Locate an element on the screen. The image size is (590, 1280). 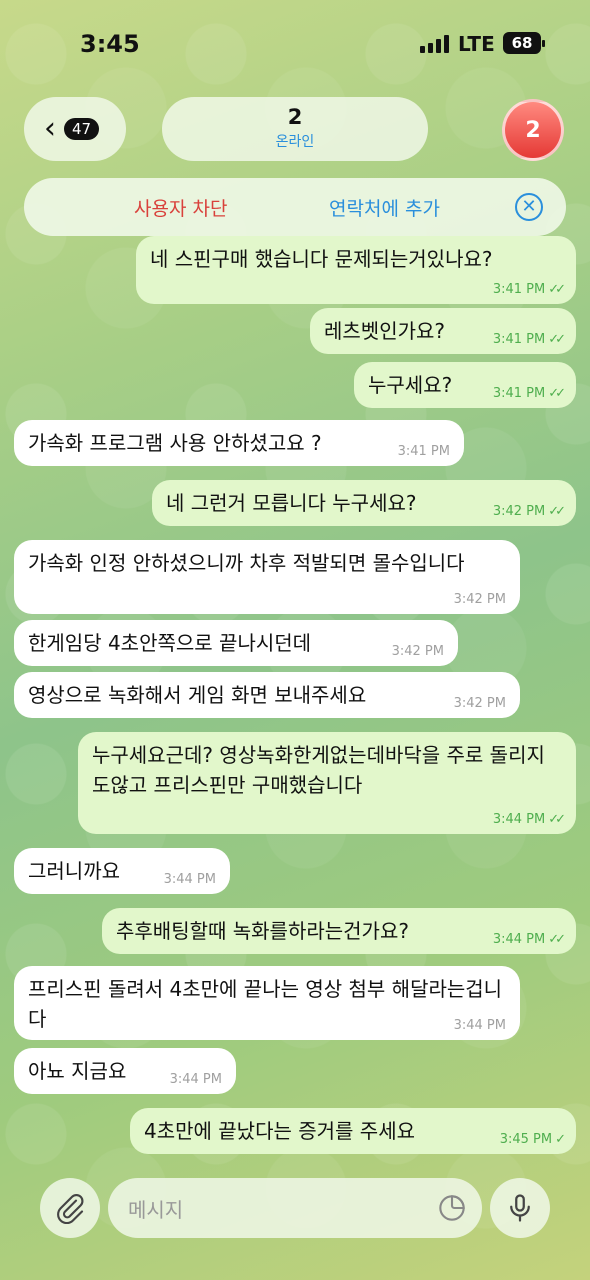
chat-status: 온라인 is located at coordinates (295, 142).